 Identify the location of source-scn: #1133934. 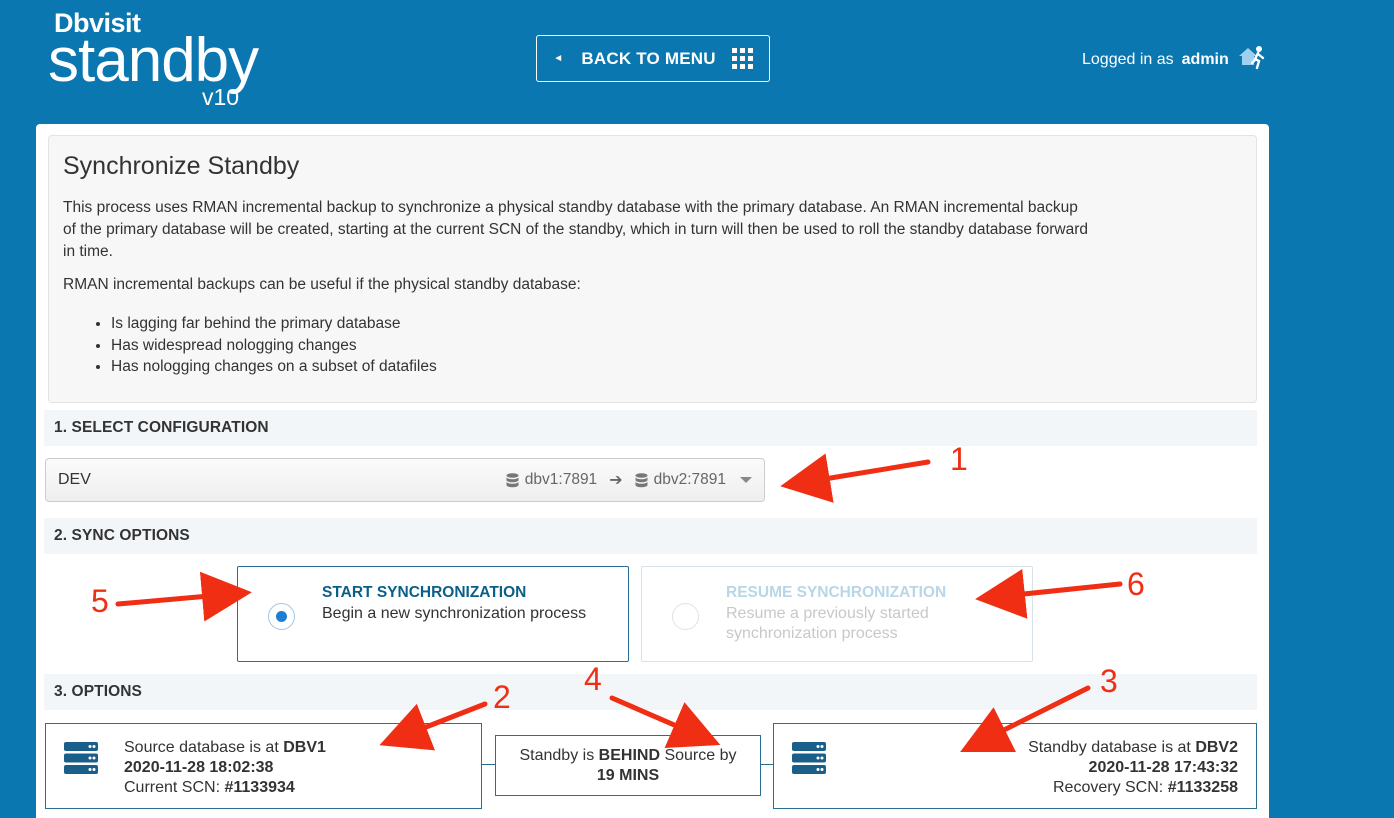
(259, 787).